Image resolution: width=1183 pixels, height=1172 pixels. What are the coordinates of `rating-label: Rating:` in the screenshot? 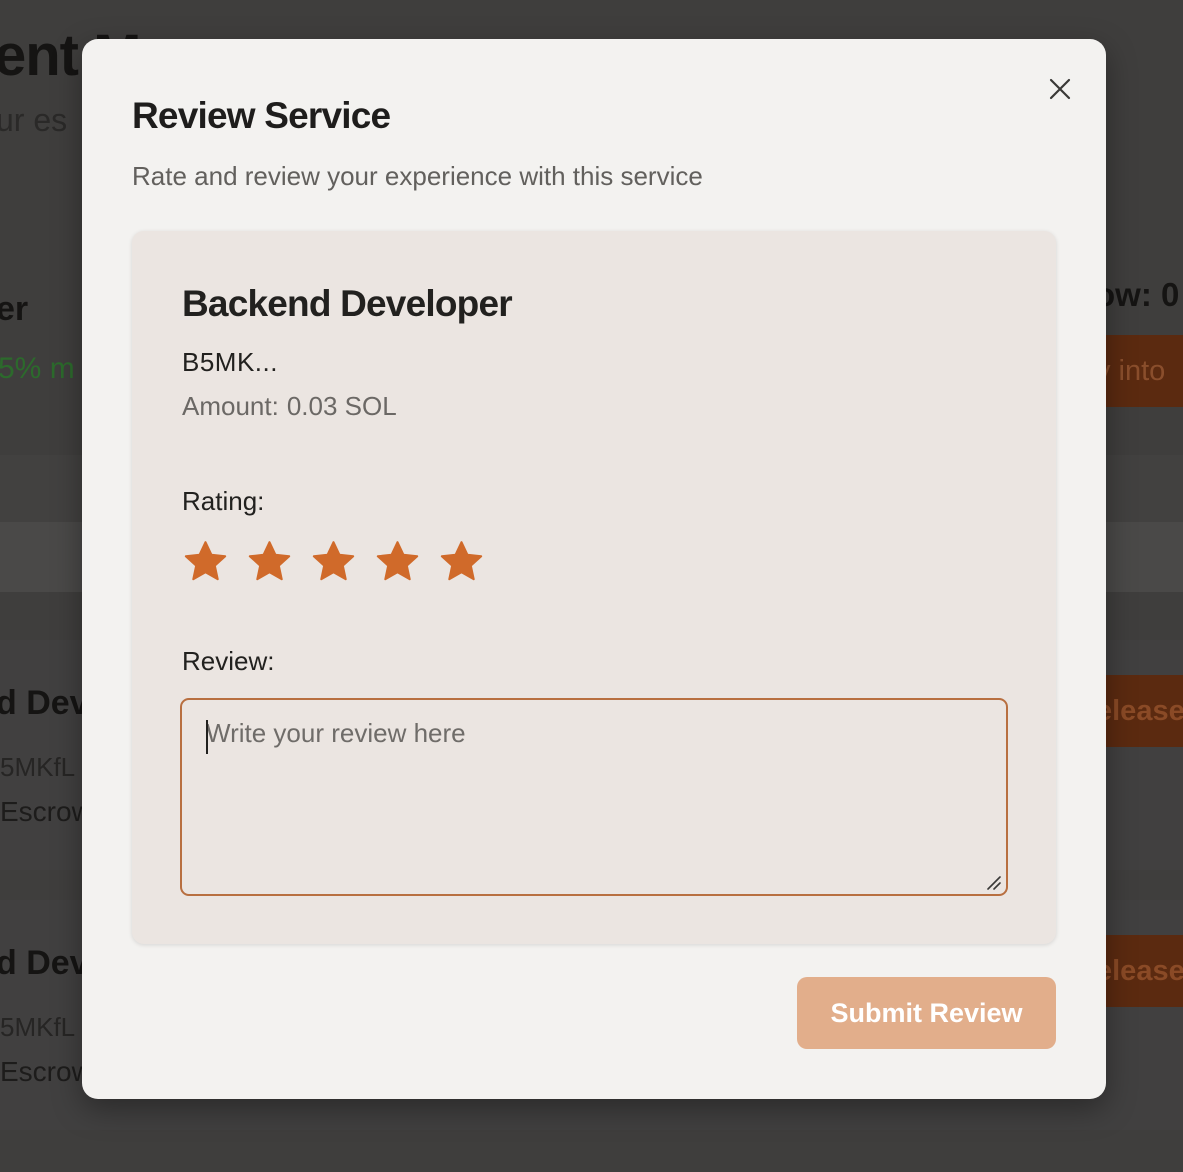 It's located at (223, 501).